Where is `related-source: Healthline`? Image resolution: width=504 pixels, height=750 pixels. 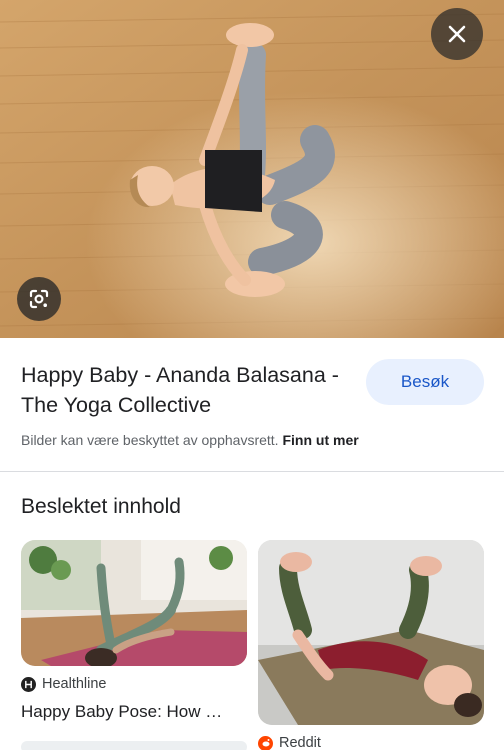 related-source: Healthline is located at coordinates (64, 684).